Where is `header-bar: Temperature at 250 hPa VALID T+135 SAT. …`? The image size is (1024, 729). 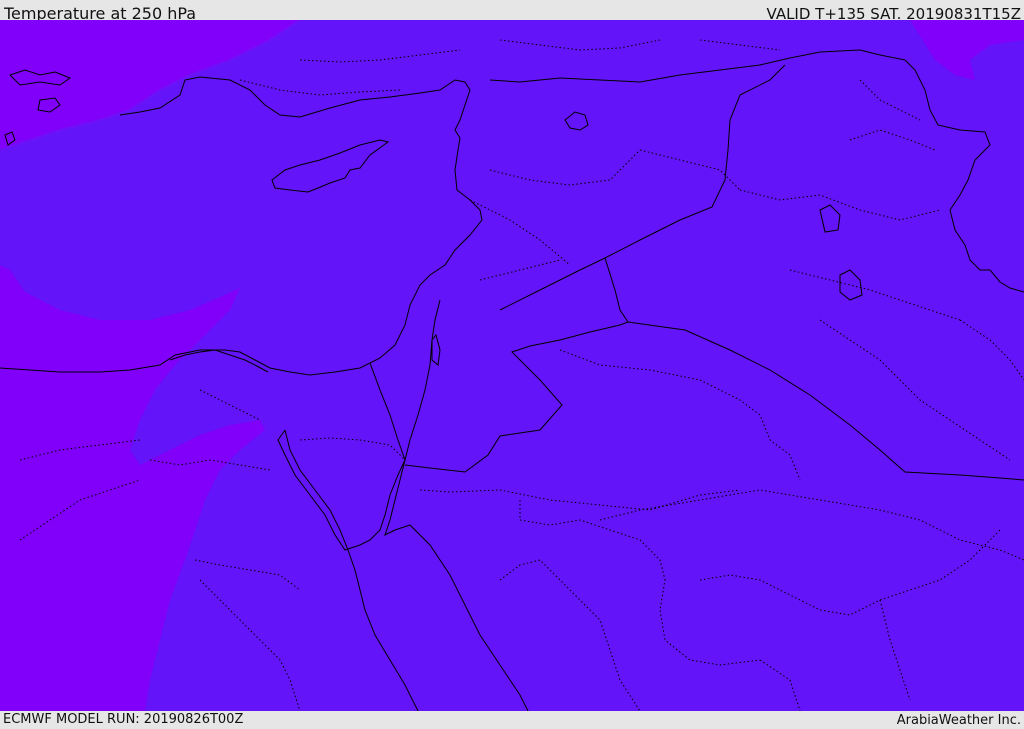 header-bar: Temperature at 250 hPa VALID T+135 SAT. … is located at coordinates (512, 11).